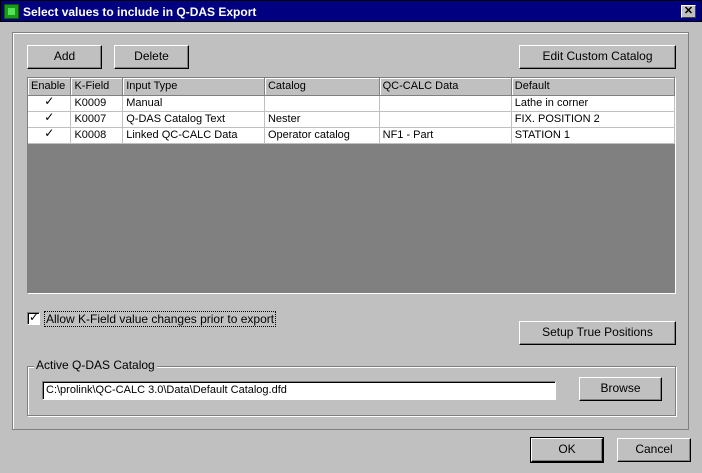 The image size is (702, 473). What do you see at coordinates (322, 103) in the screenshot?
I see `catalog-cell` at bounding box center [322, 103].